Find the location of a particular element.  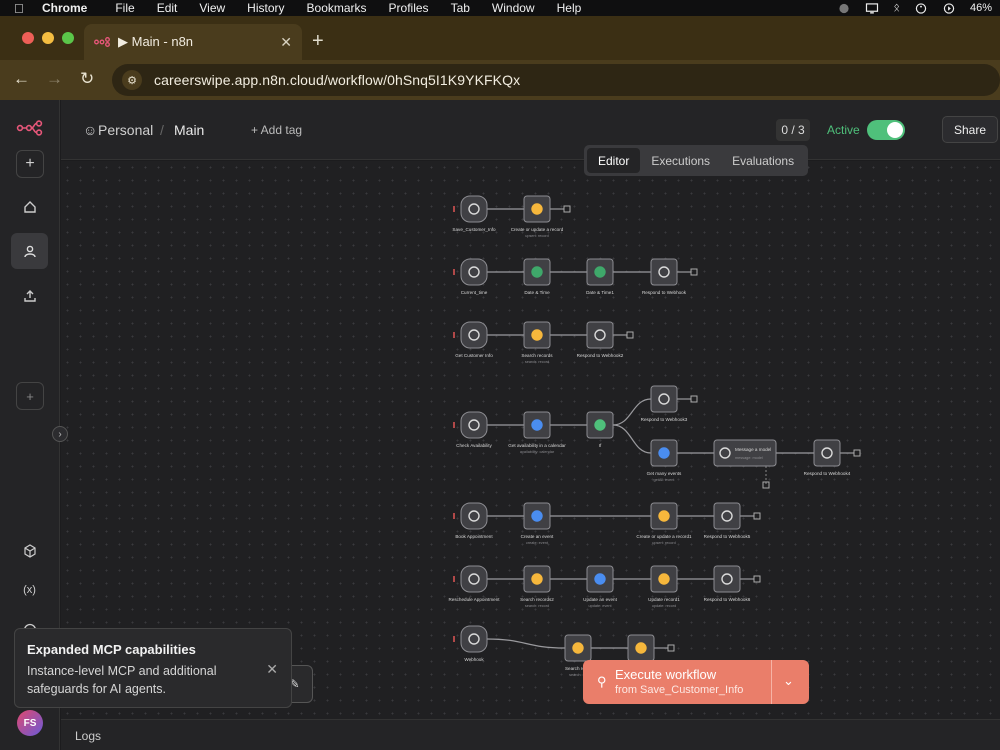

workflow-name: Main is located at coordinates (189, 130).